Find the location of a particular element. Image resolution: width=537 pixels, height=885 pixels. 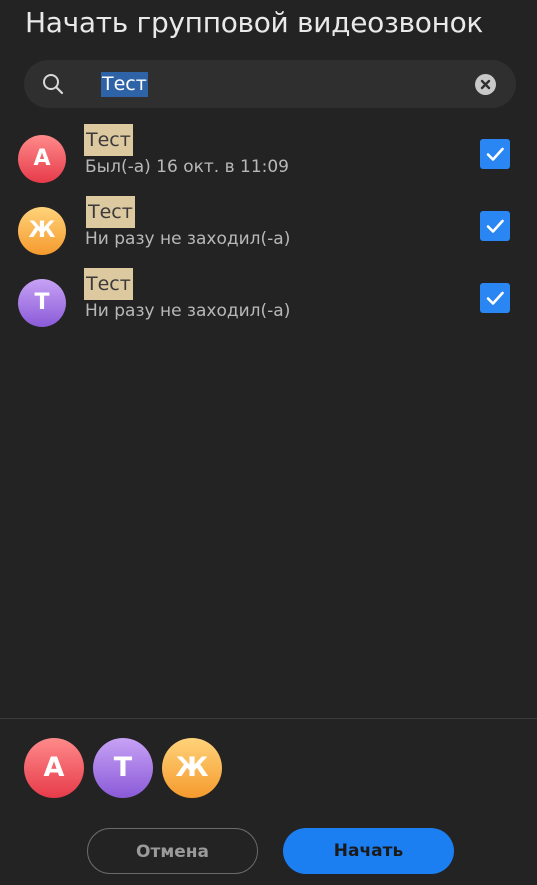

selected-avatar: Т is located at coordinates (123, 768).